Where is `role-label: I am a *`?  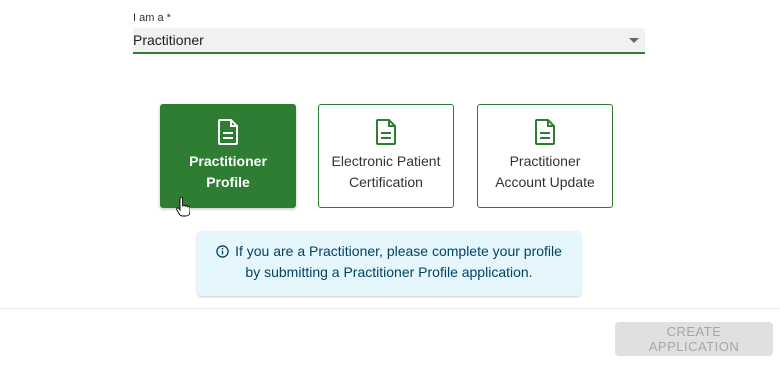
role-label: I am a * is located at coordinates (152, 18).